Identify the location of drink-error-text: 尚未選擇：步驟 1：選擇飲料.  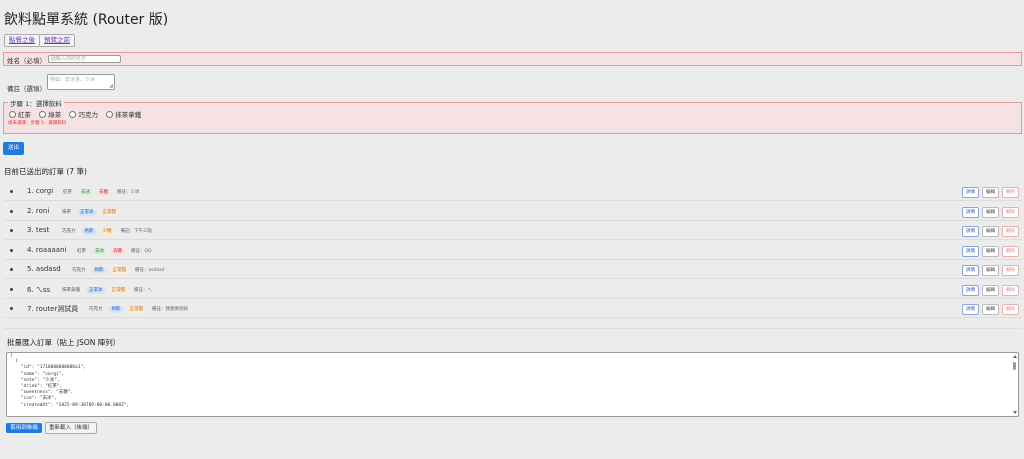
(37, 123).